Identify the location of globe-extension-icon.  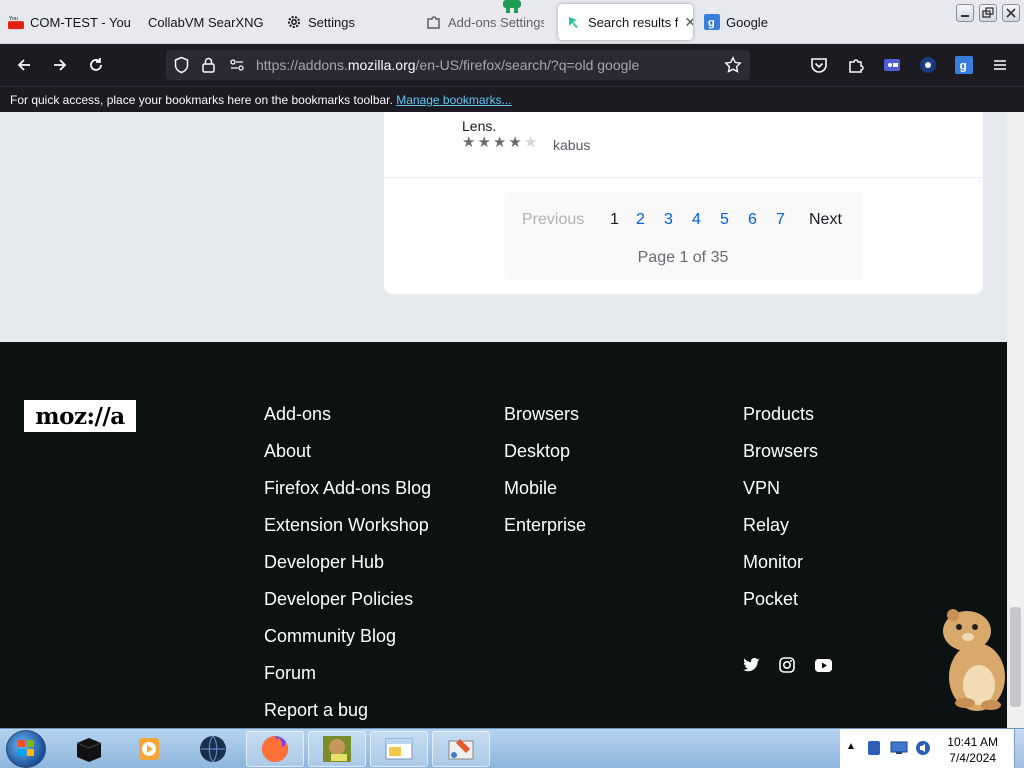
(928, 65).